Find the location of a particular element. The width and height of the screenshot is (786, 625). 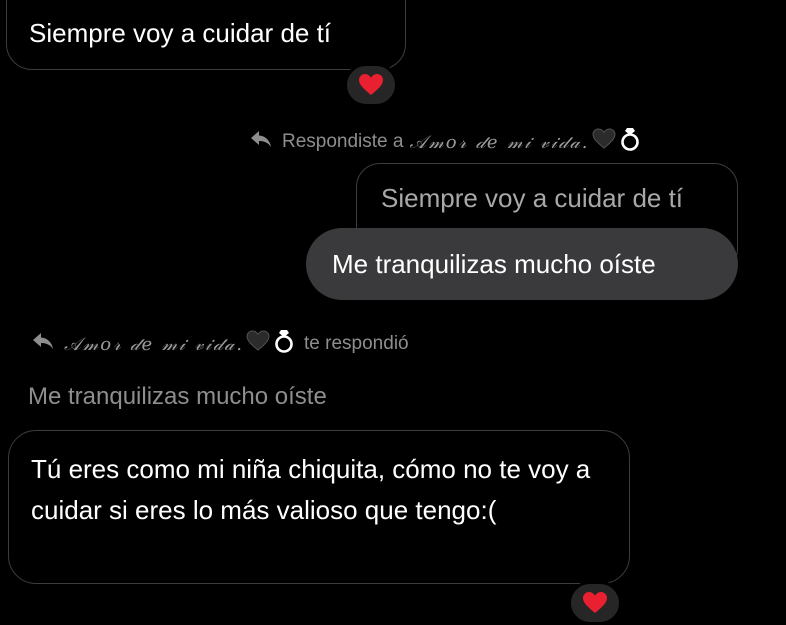

message-bubble-incoming-1: Siempre voy a cuidar de tí is located at coordinates (206, 35).